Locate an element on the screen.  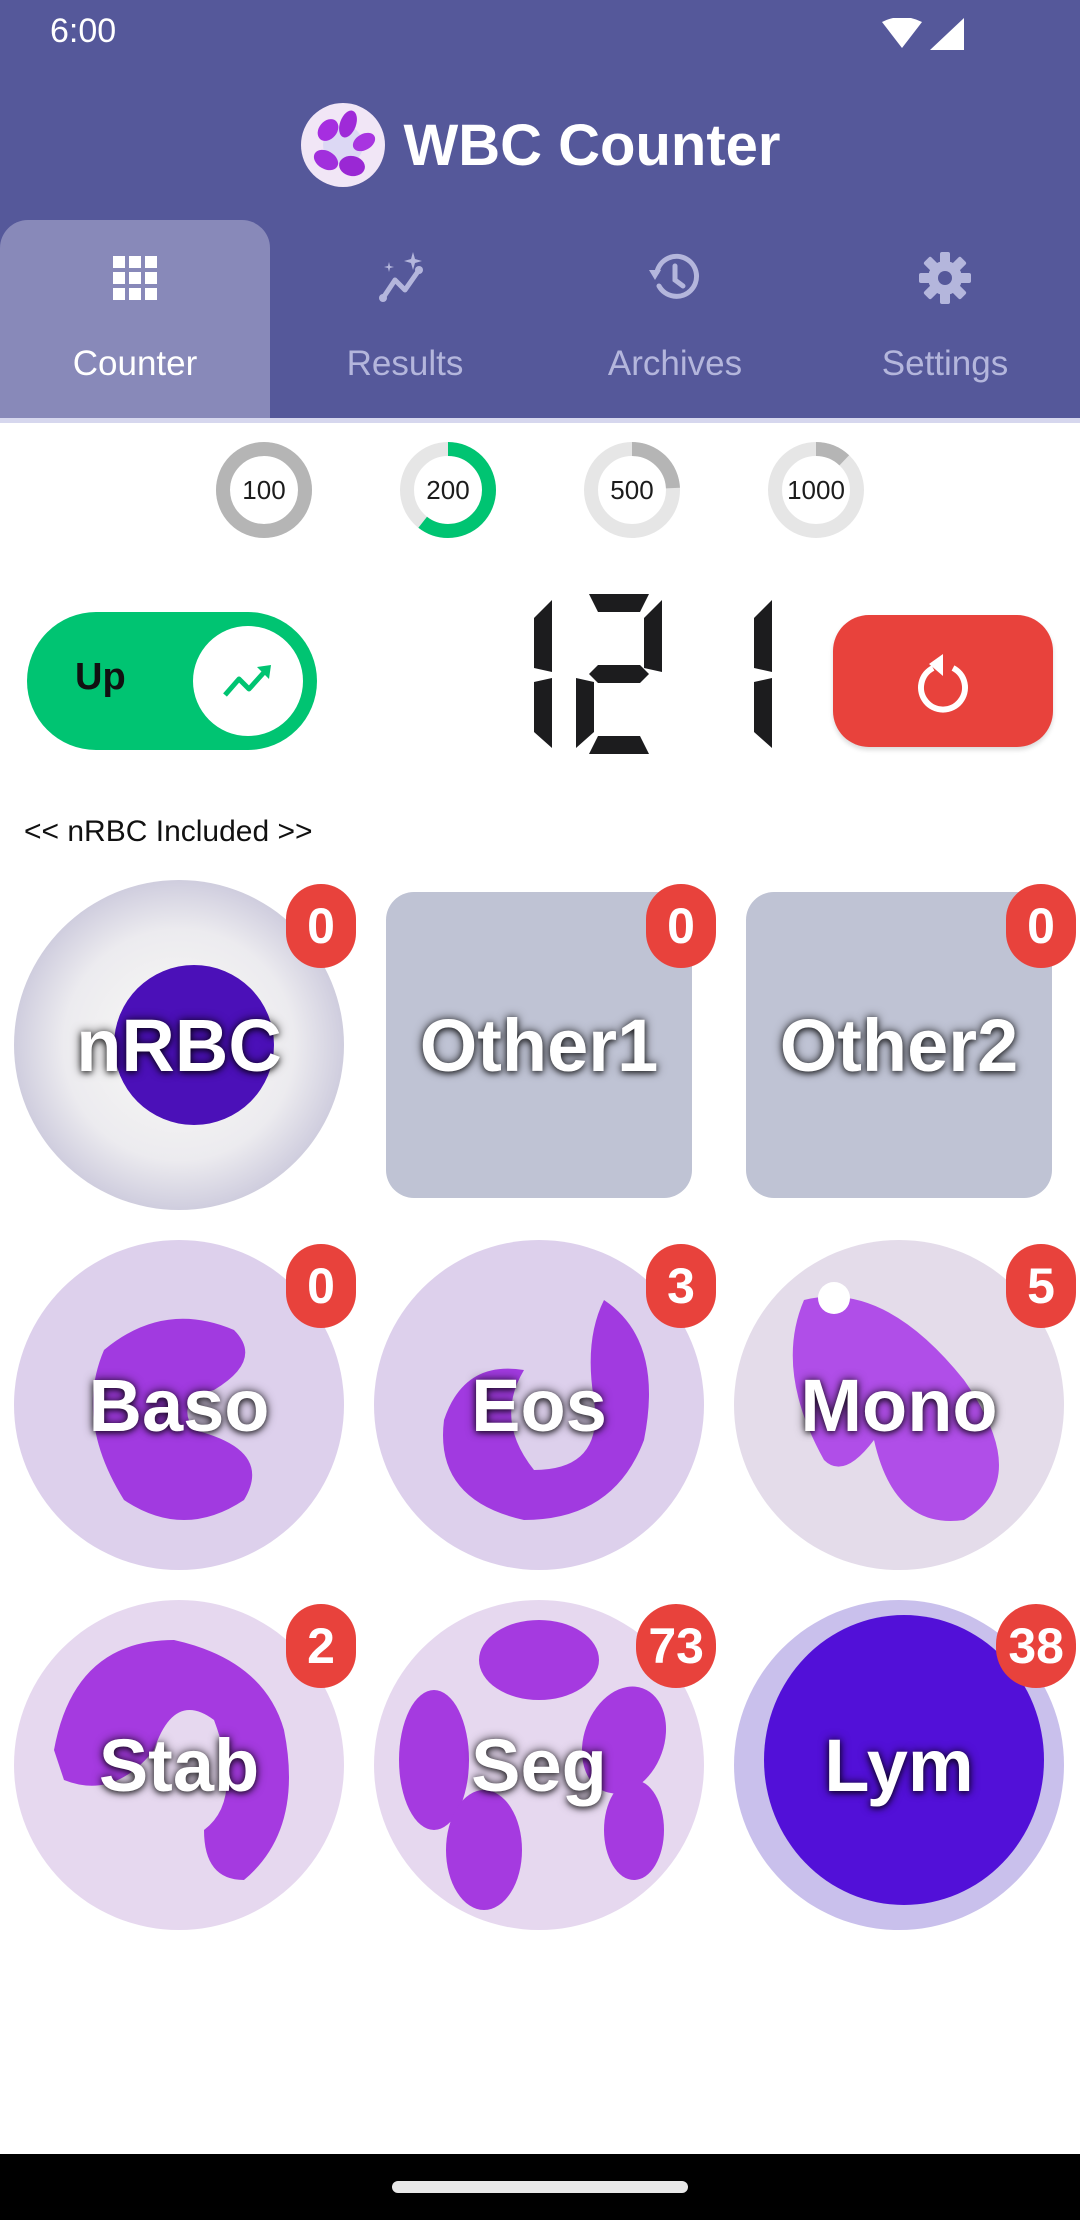
reset-icon is located at coordinates (943, 683).